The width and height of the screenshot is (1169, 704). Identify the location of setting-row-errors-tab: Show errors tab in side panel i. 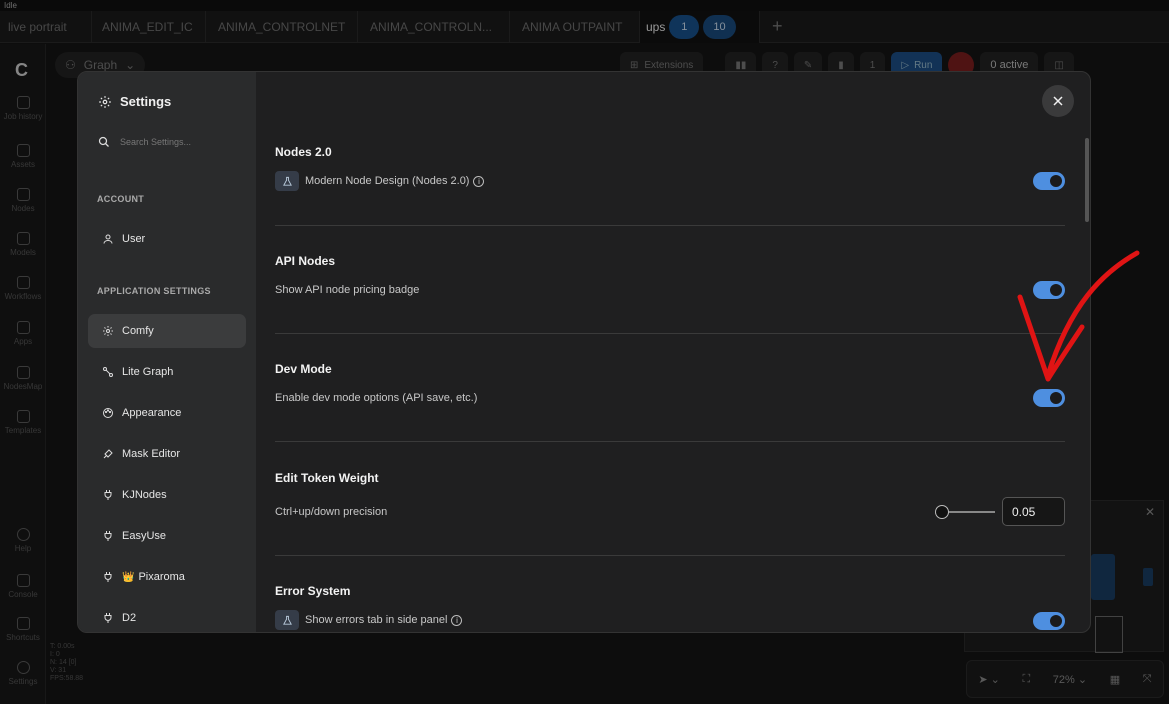
(670, 620).